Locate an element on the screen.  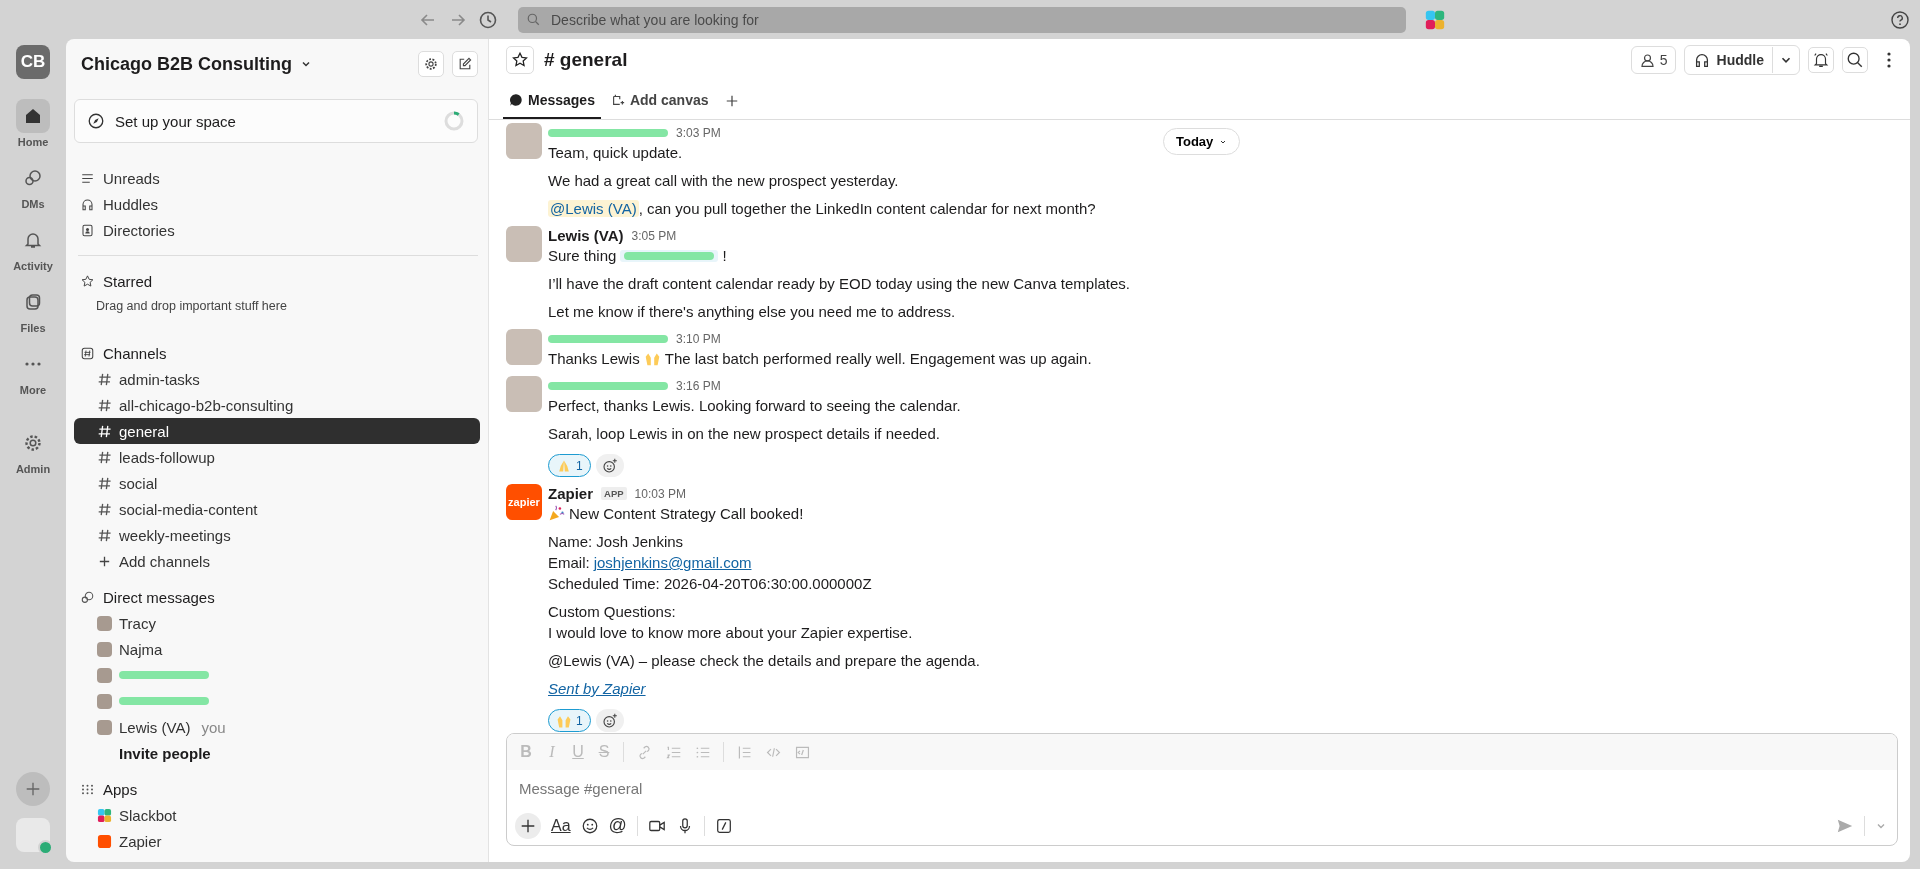
settings-button is located at coordinates (431, 64).